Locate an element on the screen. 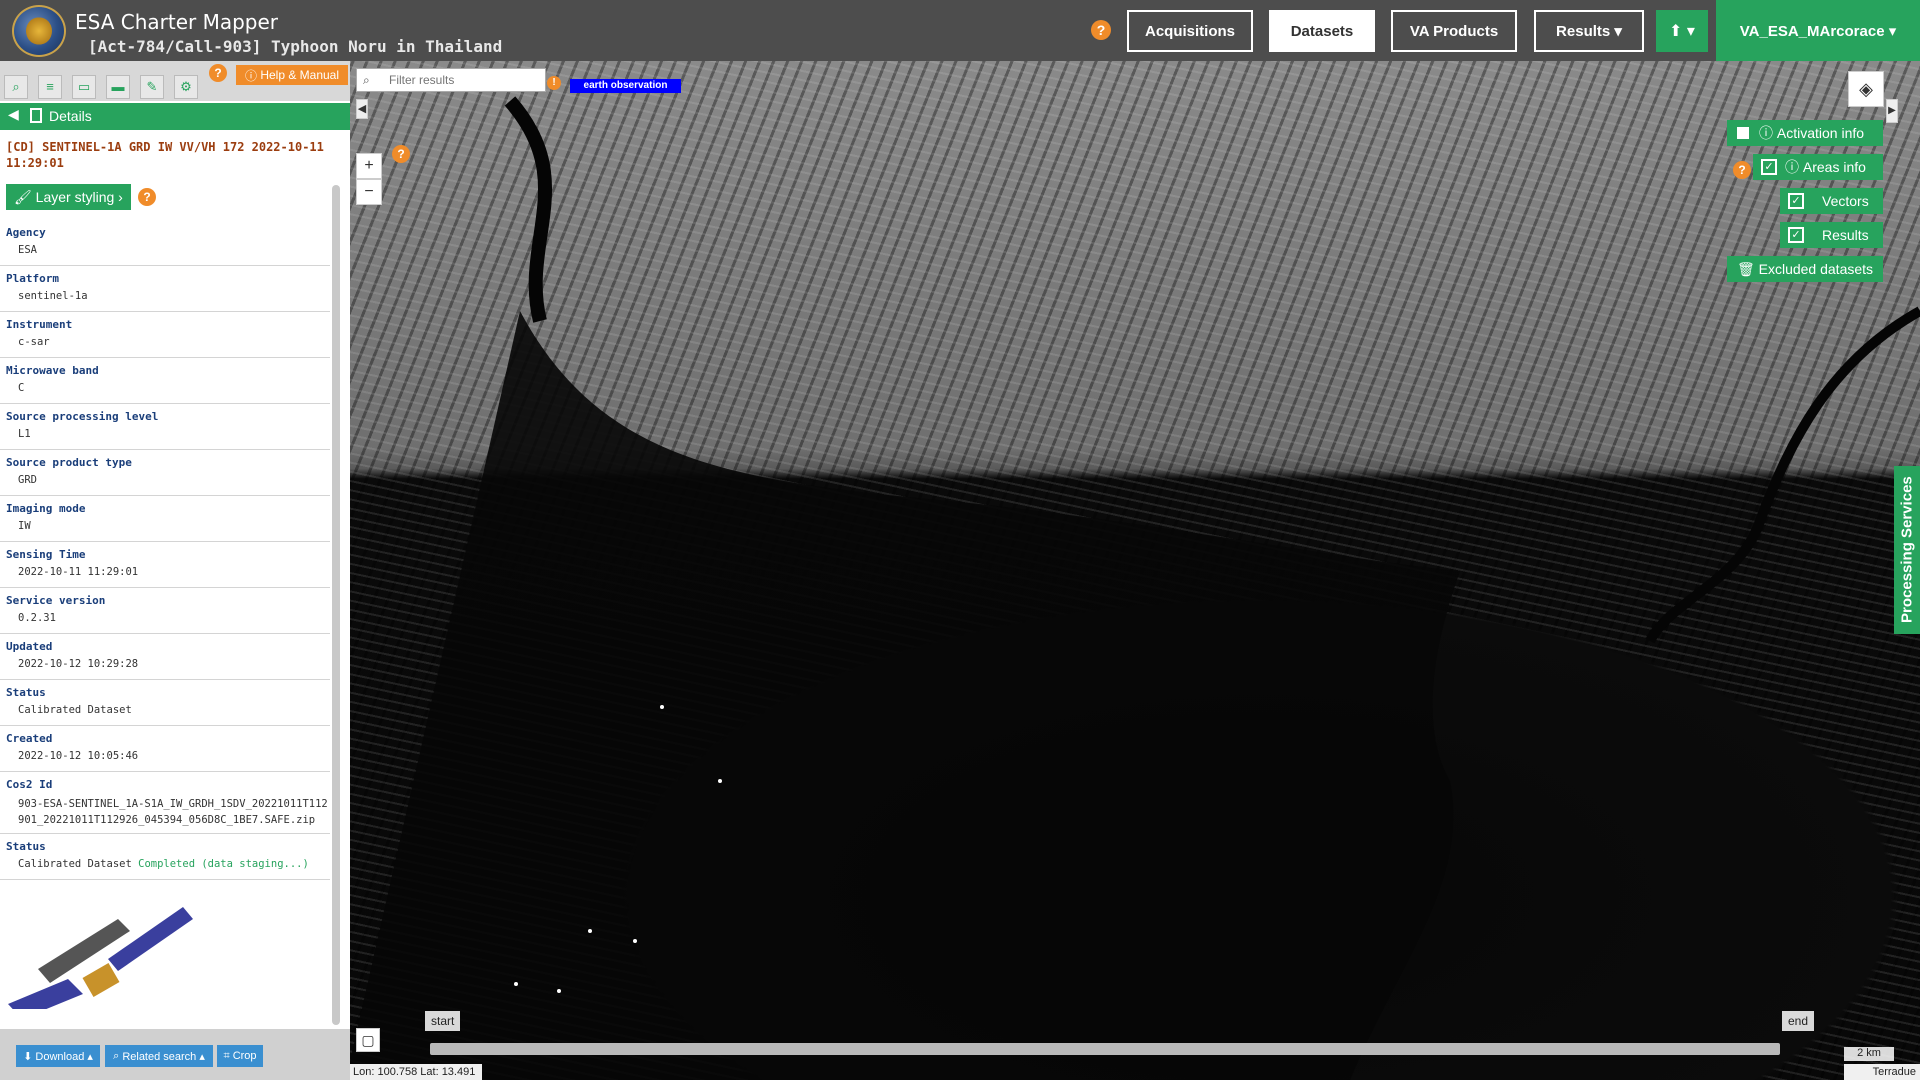 The width and height of the screenshot is (1920, 1080). back-chevron-icon: ◀ is located at coordinates (13, 114).